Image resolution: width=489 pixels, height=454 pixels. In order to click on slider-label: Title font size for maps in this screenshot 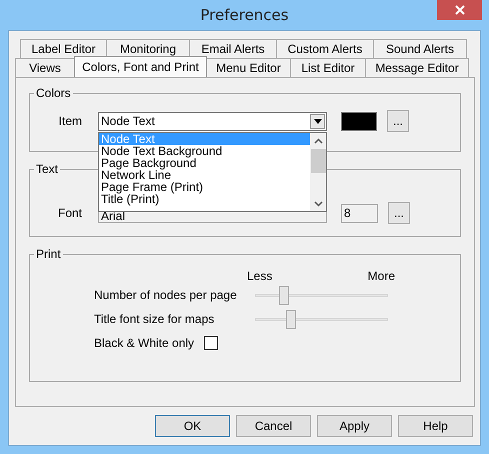, I will do `click(154, 319)`.